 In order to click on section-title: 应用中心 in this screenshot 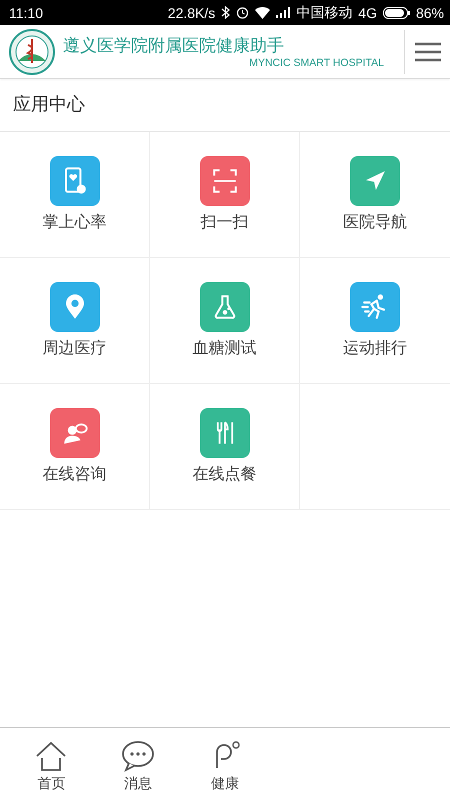, I will do `click(225, 105)`.